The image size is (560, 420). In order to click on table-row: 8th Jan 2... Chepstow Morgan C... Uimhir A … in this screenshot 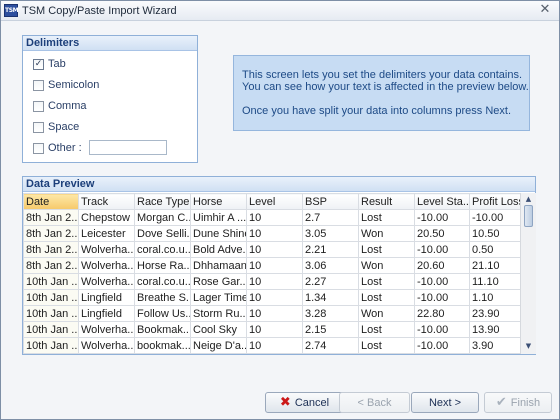, I will do `click(271, 217)`.